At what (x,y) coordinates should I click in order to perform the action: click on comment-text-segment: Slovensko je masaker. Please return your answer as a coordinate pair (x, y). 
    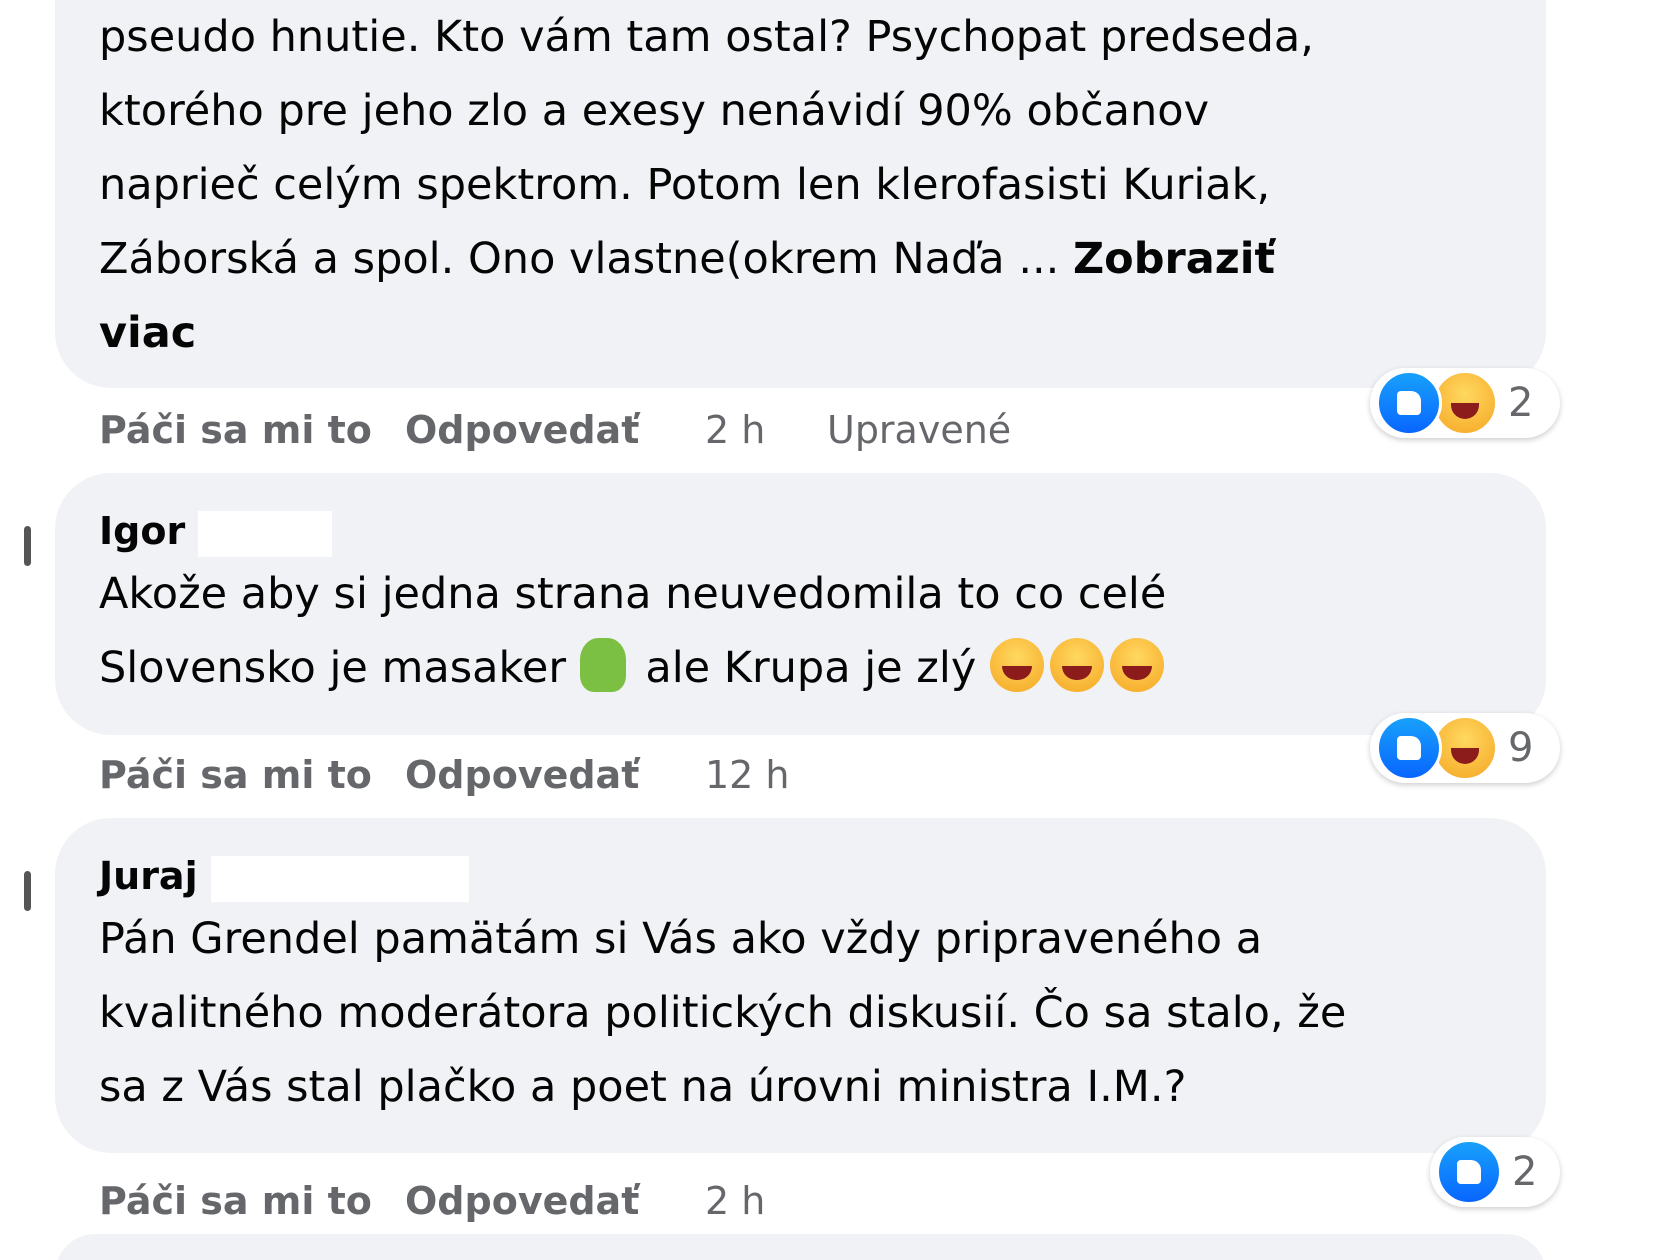
    Looking at the image, I should click on (333, 667).